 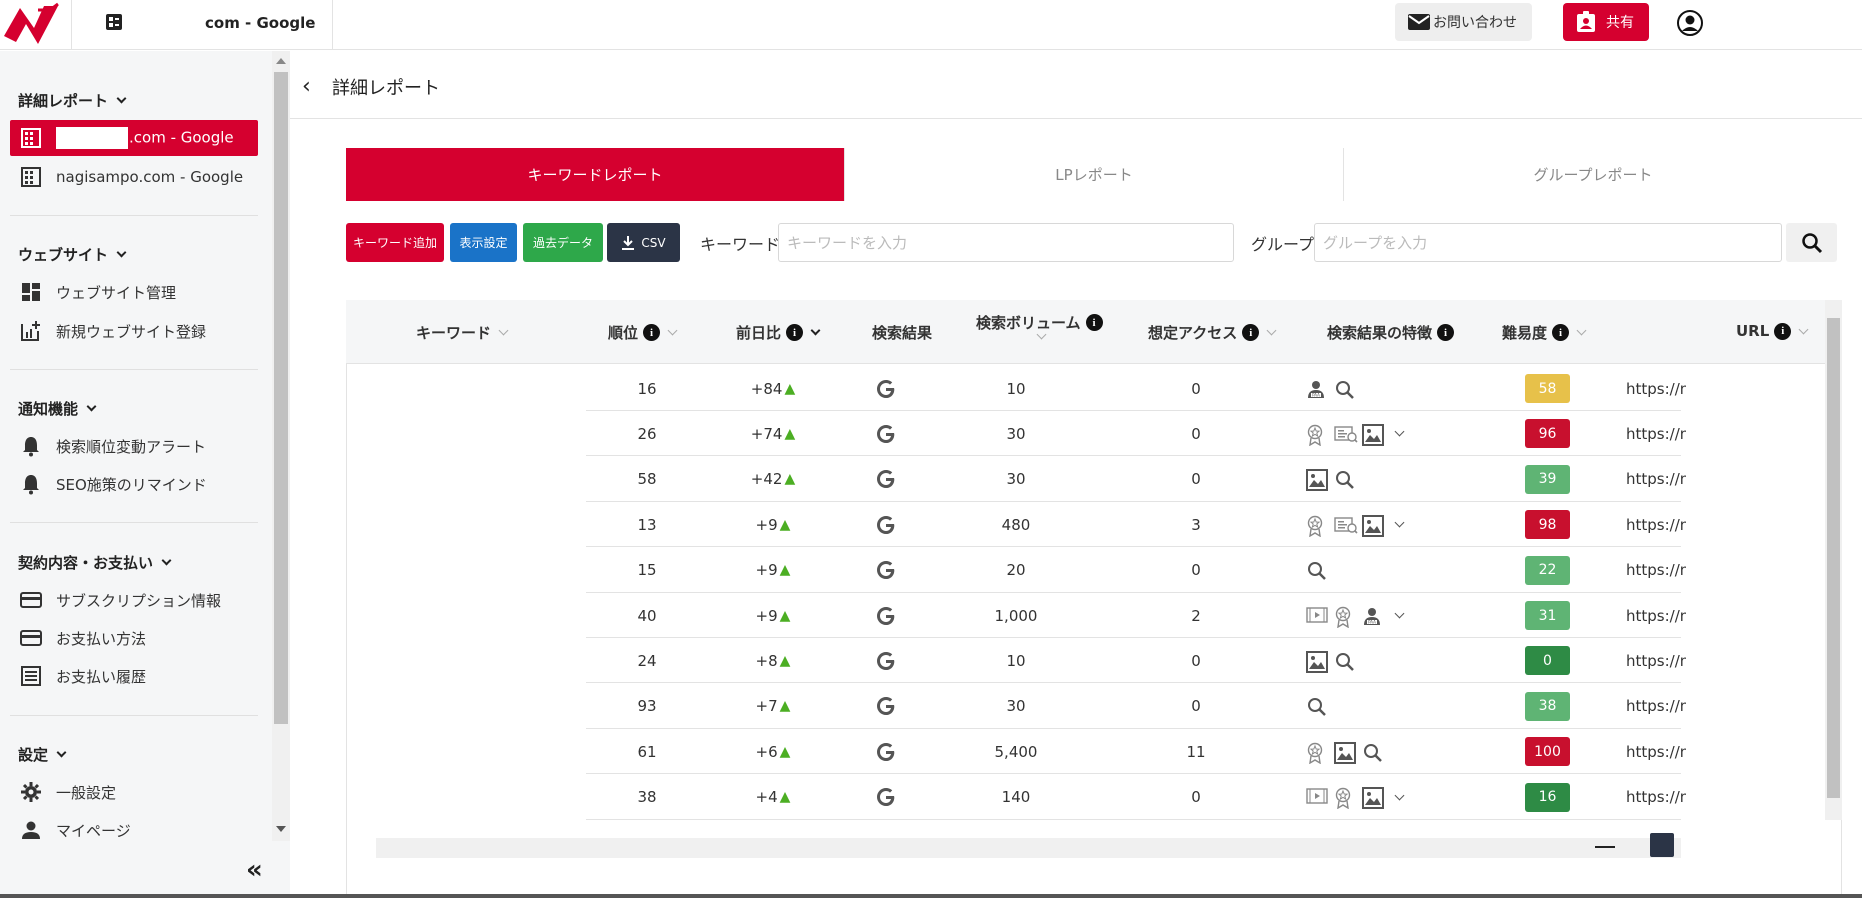 I want to click on table-row: 16 +84 ▲ 10 0 PAA 58 https://n, so click(x=1136, y=388).